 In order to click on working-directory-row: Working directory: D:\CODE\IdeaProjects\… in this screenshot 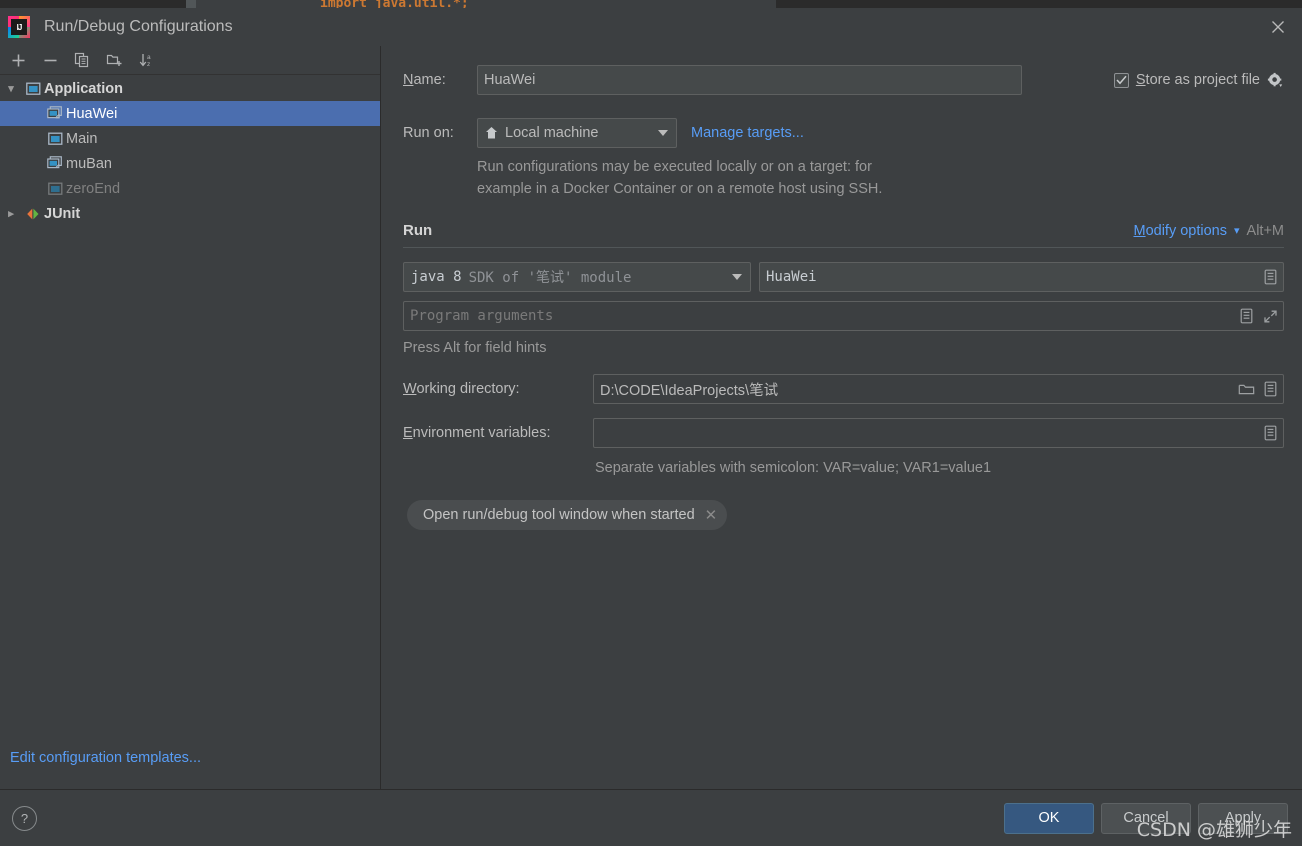, I will do `click(843, 389)`.